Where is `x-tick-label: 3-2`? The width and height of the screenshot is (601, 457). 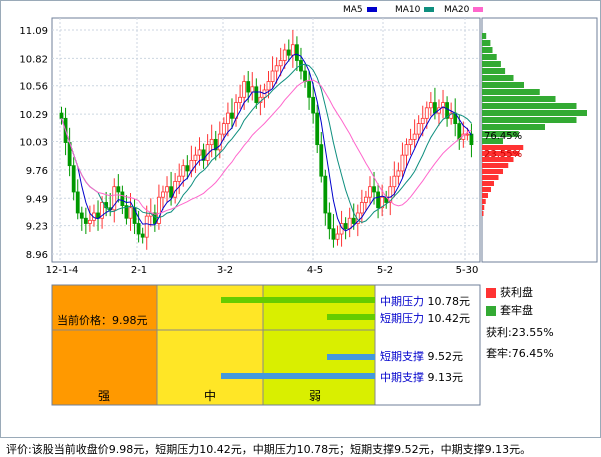
x-tick-label: 3-2 is located at coordinates (225, 270).